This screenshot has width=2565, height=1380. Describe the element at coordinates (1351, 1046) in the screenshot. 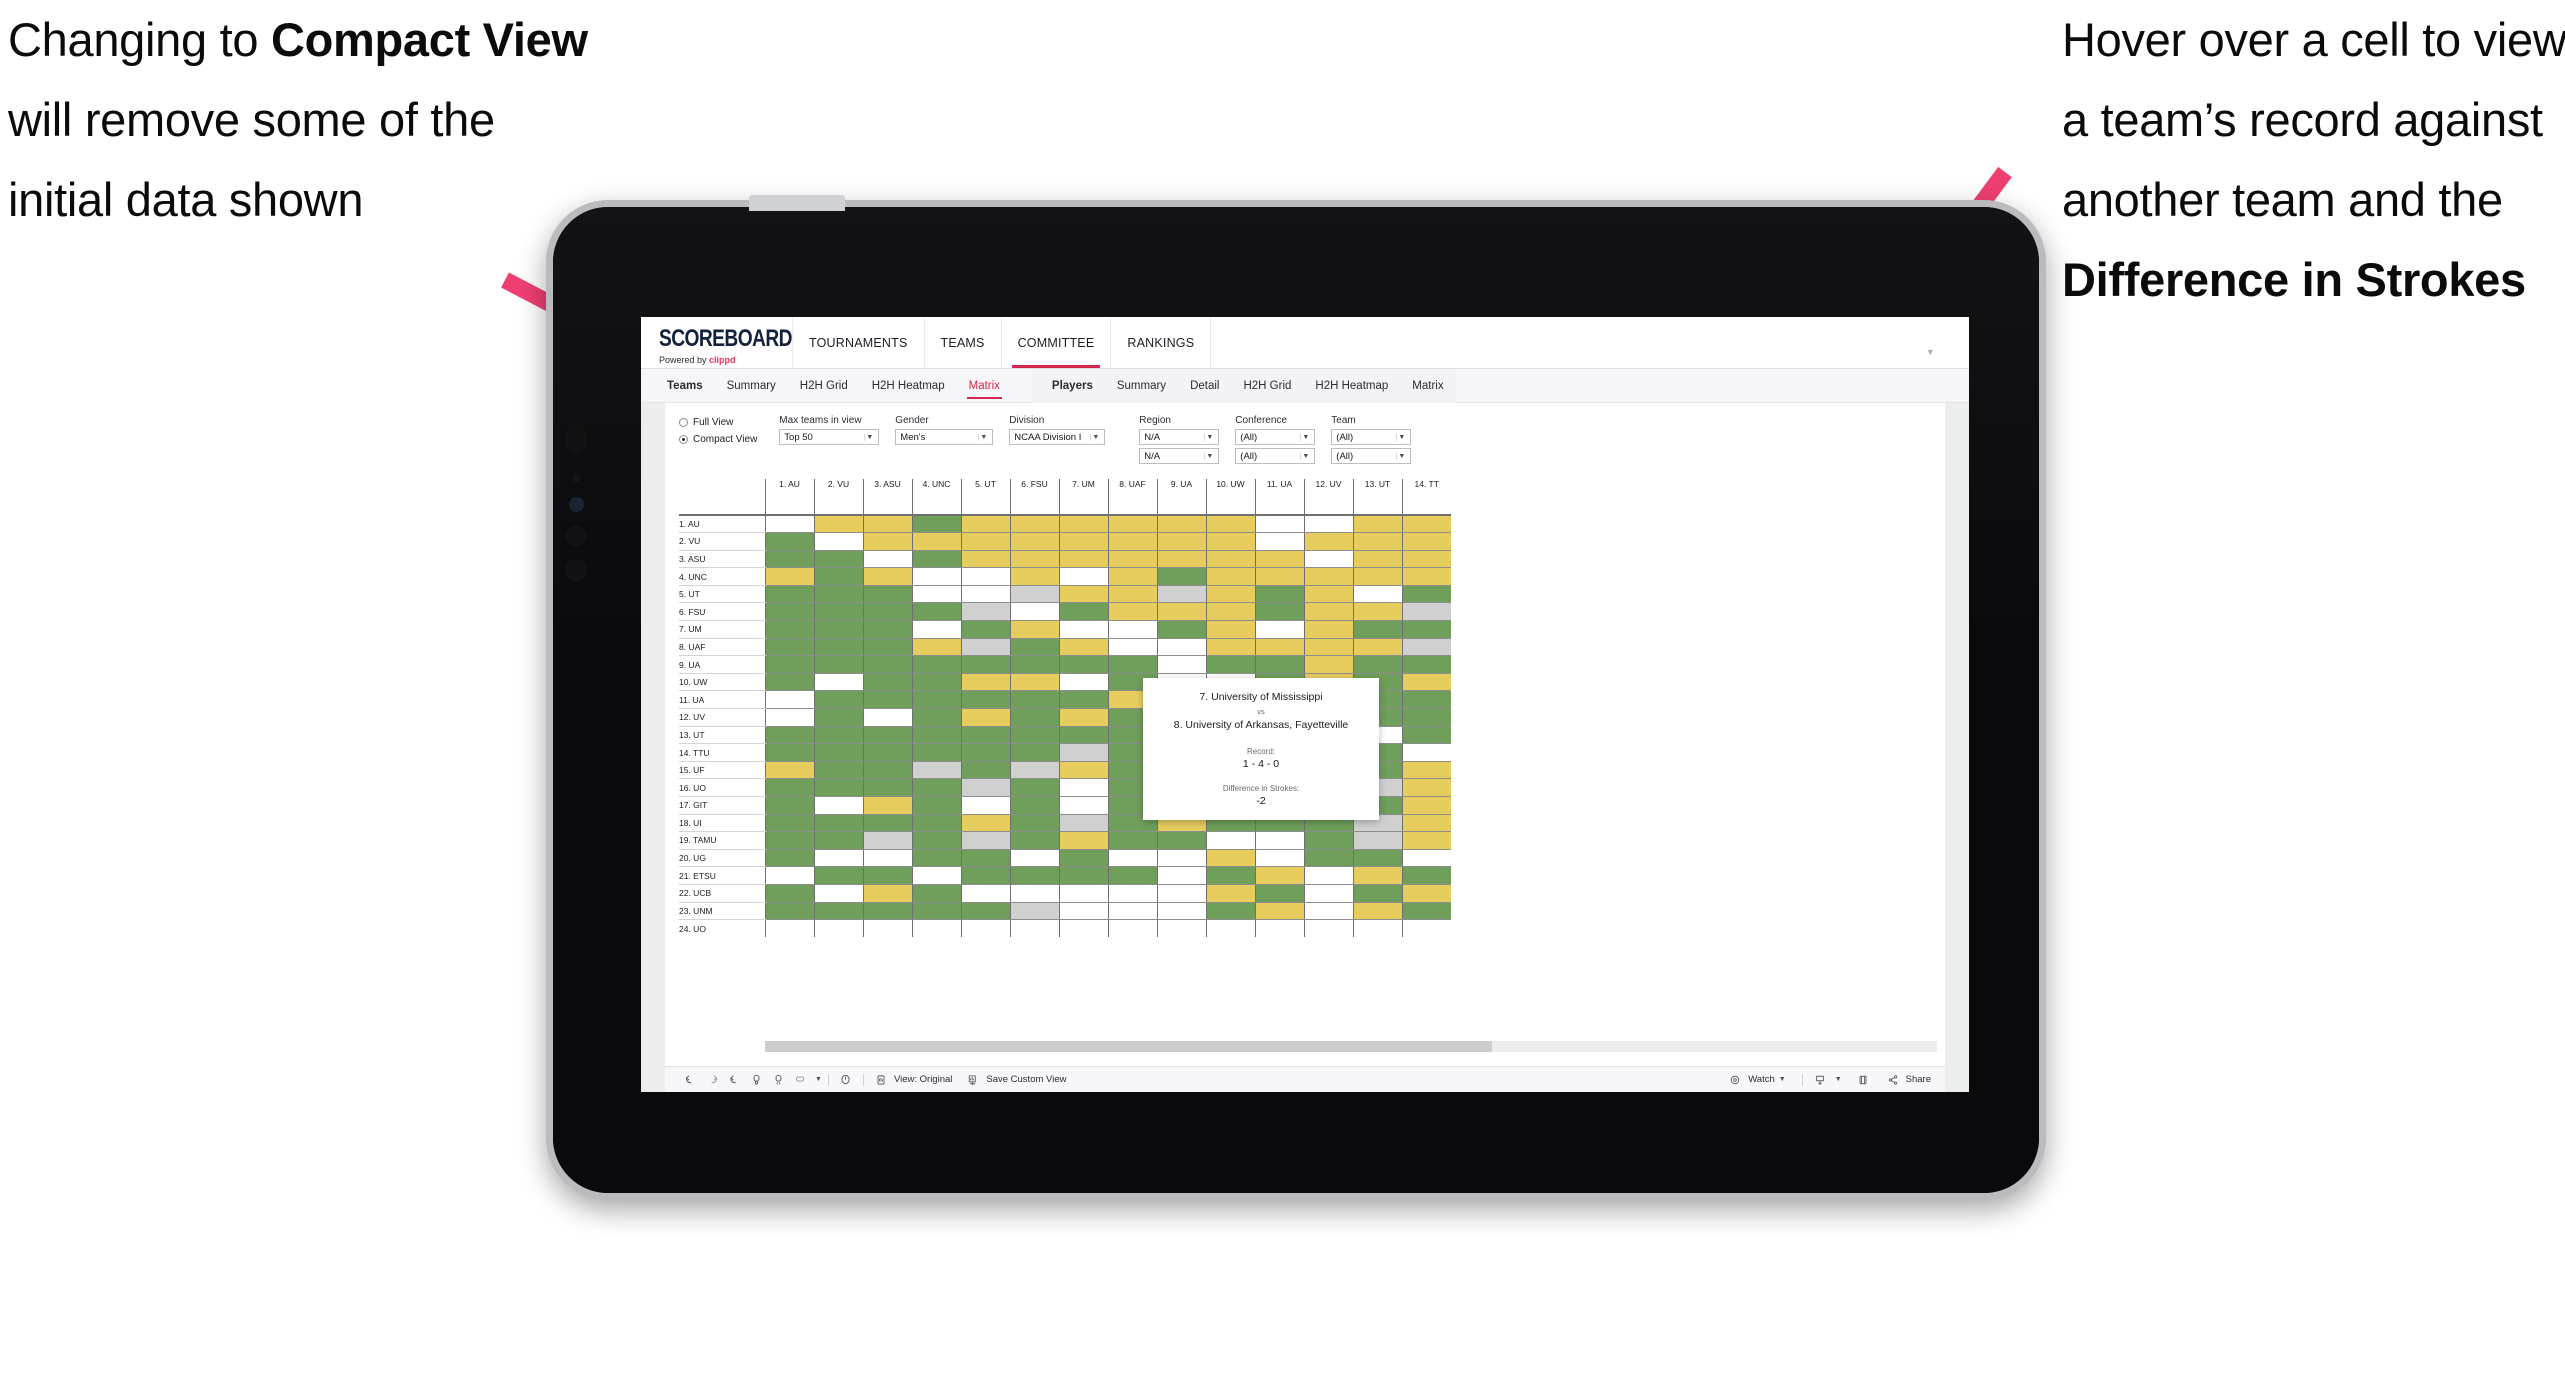

I see `horizontal-scrollbar` at that location.